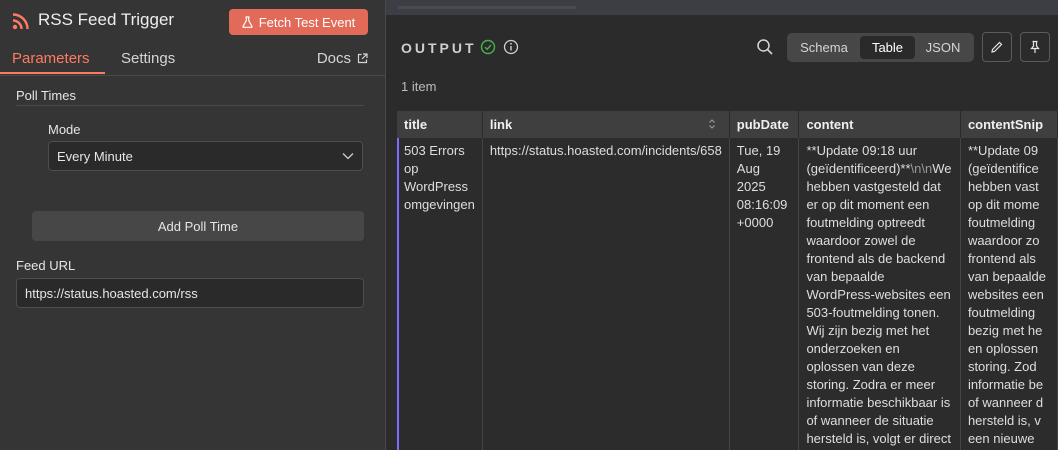 The image size is (1058, 450). What do you see at coordinates (1003, 240) in the screenshot?
I see `snippet-line: waardoor zo` at bounding box center [1003, 240].